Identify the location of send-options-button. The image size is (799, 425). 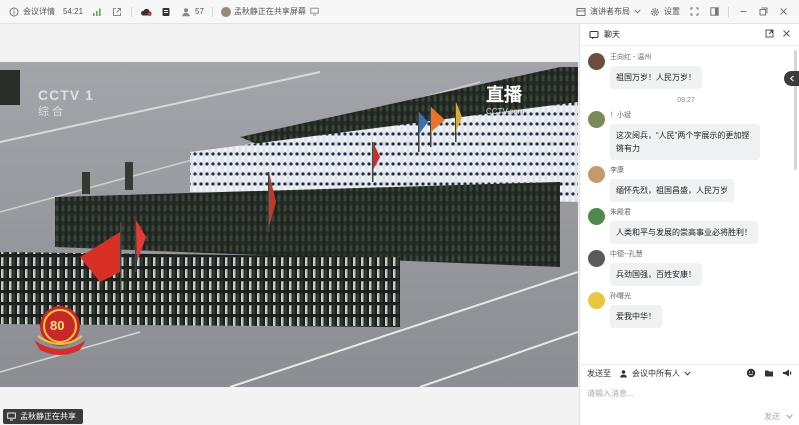
(789, 416).